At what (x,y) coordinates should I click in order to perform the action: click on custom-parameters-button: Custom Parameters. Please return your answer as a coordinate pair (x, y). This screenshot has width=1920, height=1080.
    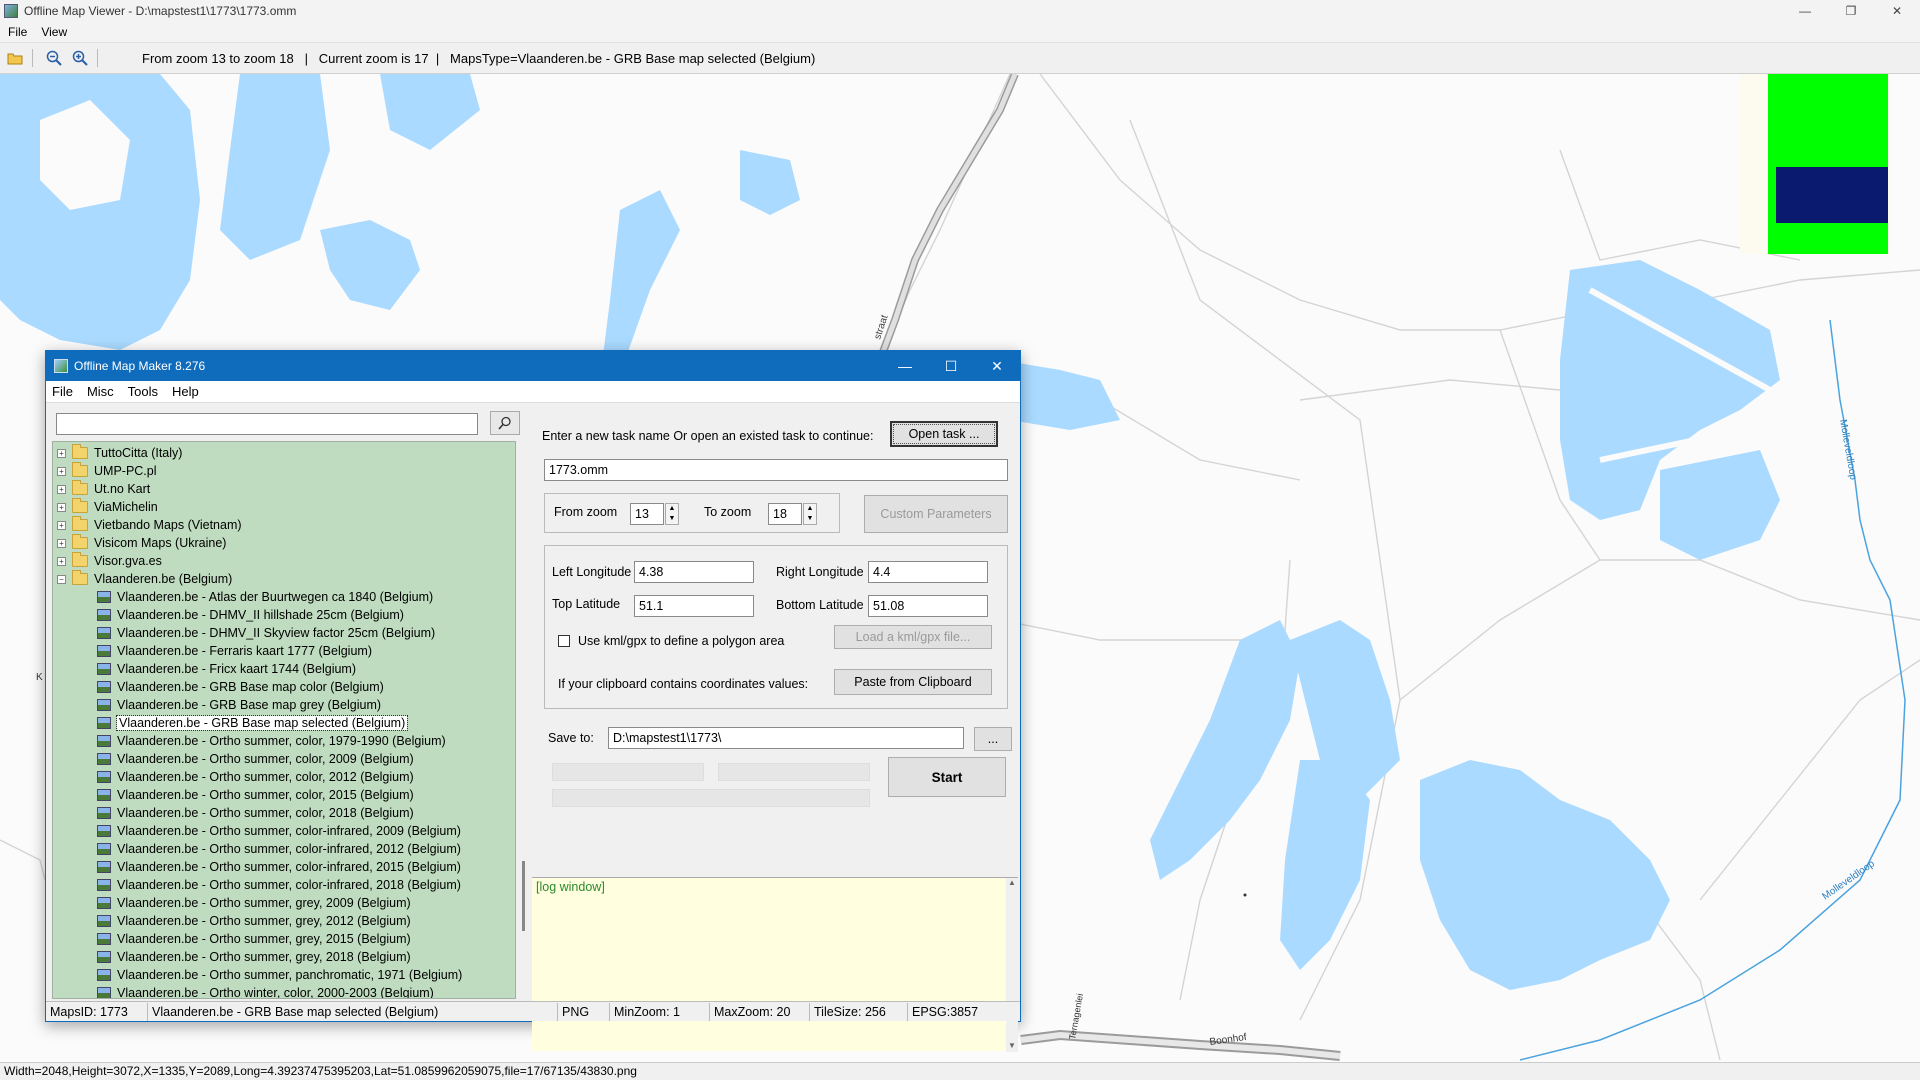
    Looking at the image, I should click on (936, 514).